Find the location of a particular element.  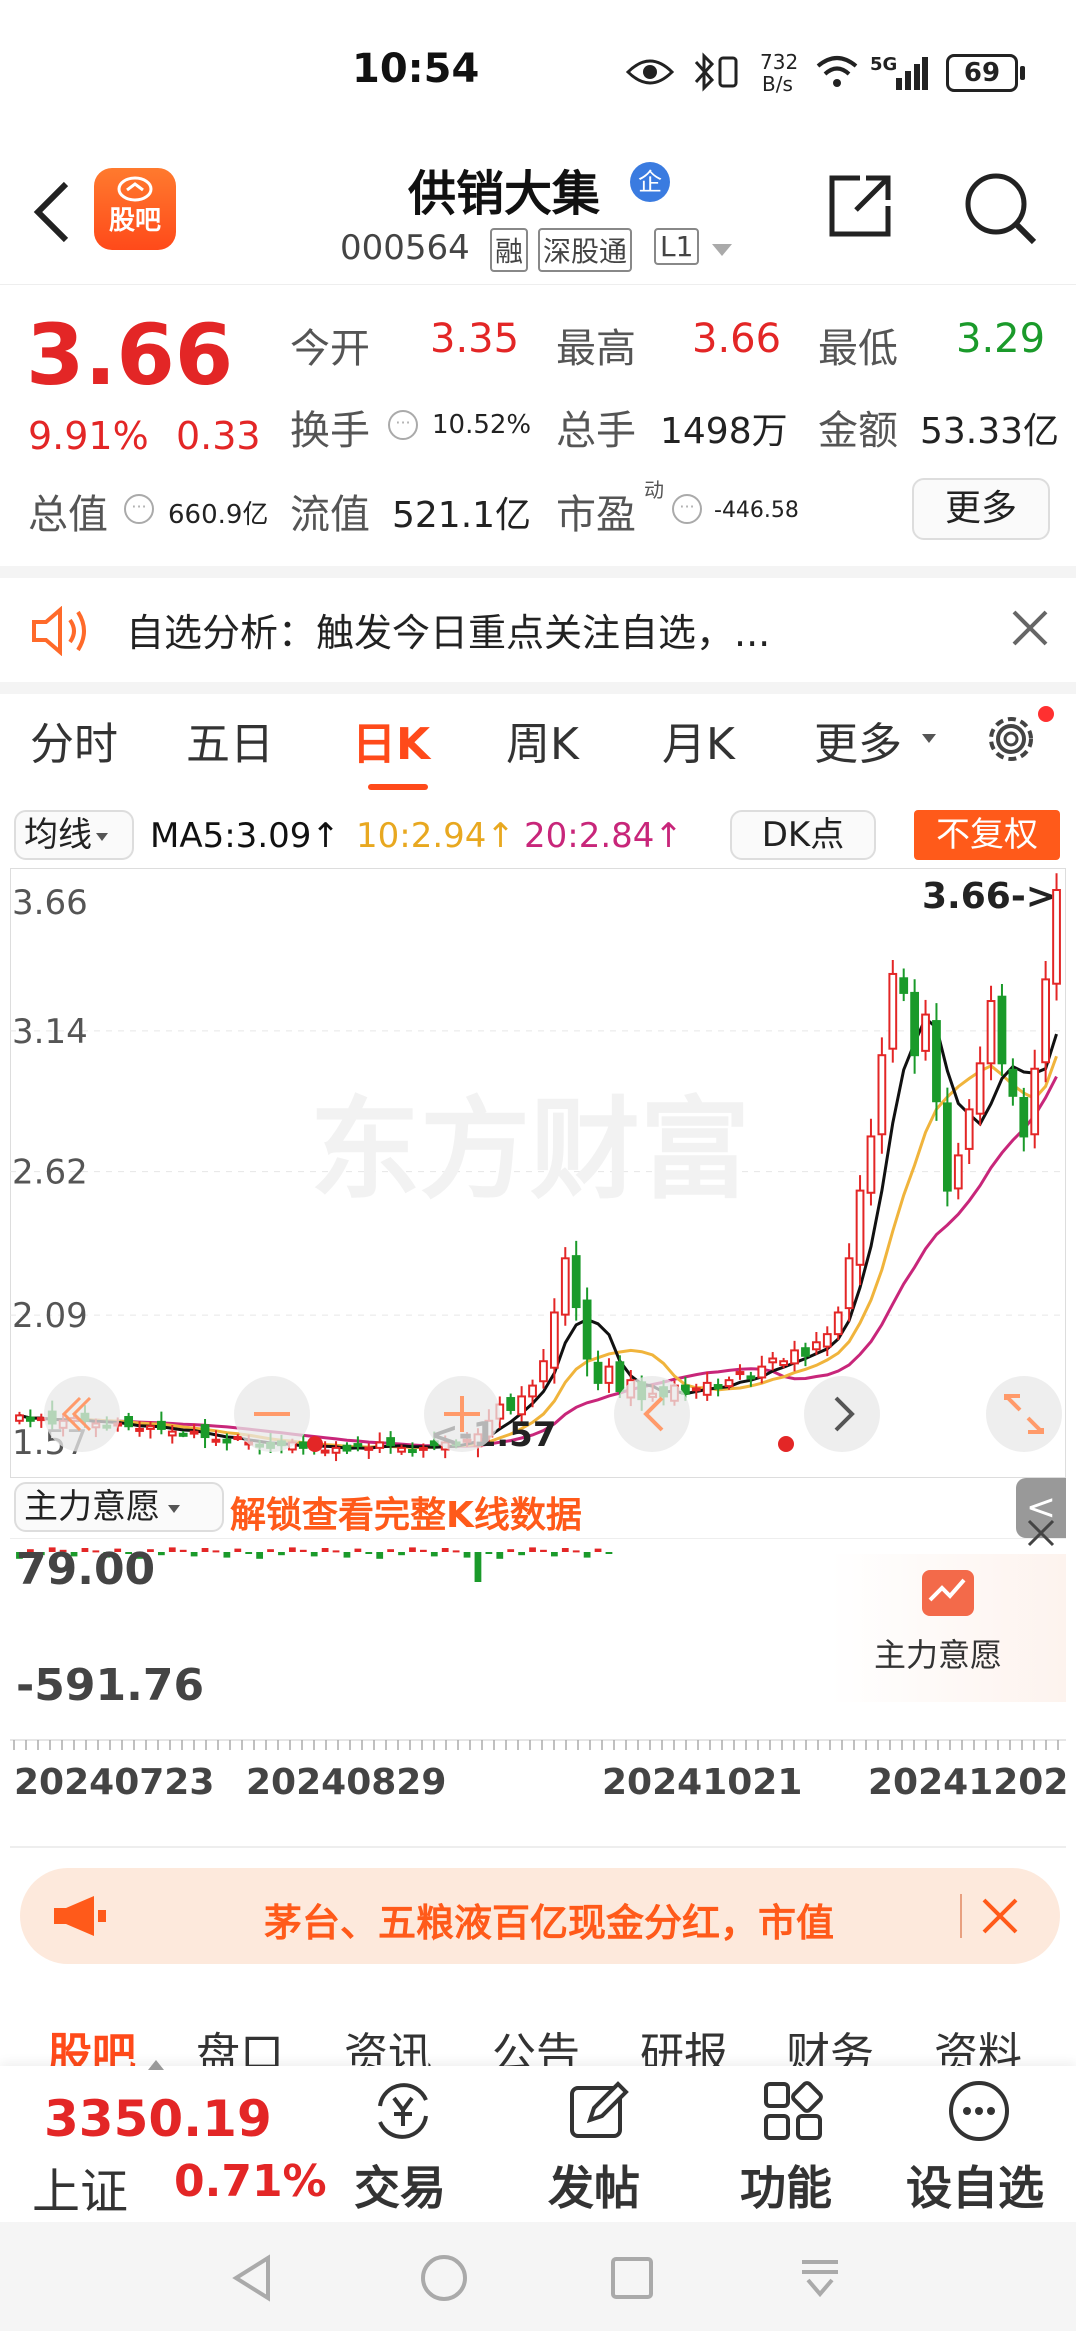

guba-logo-icon is located at coordinates (135, 189).